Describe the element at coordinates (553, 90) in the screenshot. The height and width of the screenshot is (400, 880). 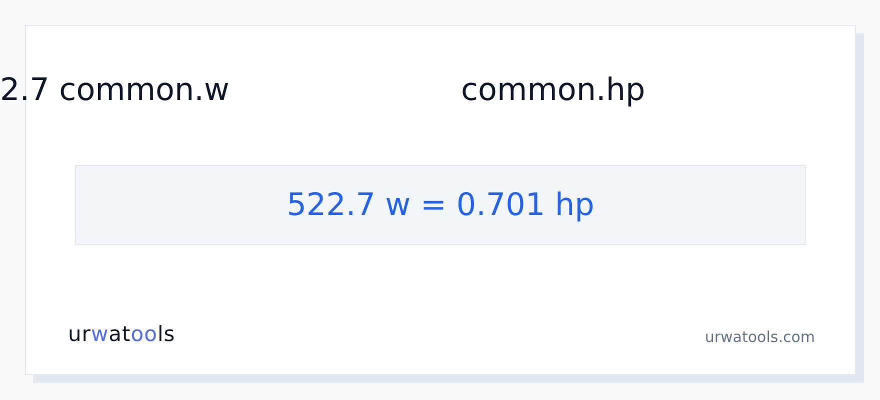
I see `unit-label: common.hp` at that location.